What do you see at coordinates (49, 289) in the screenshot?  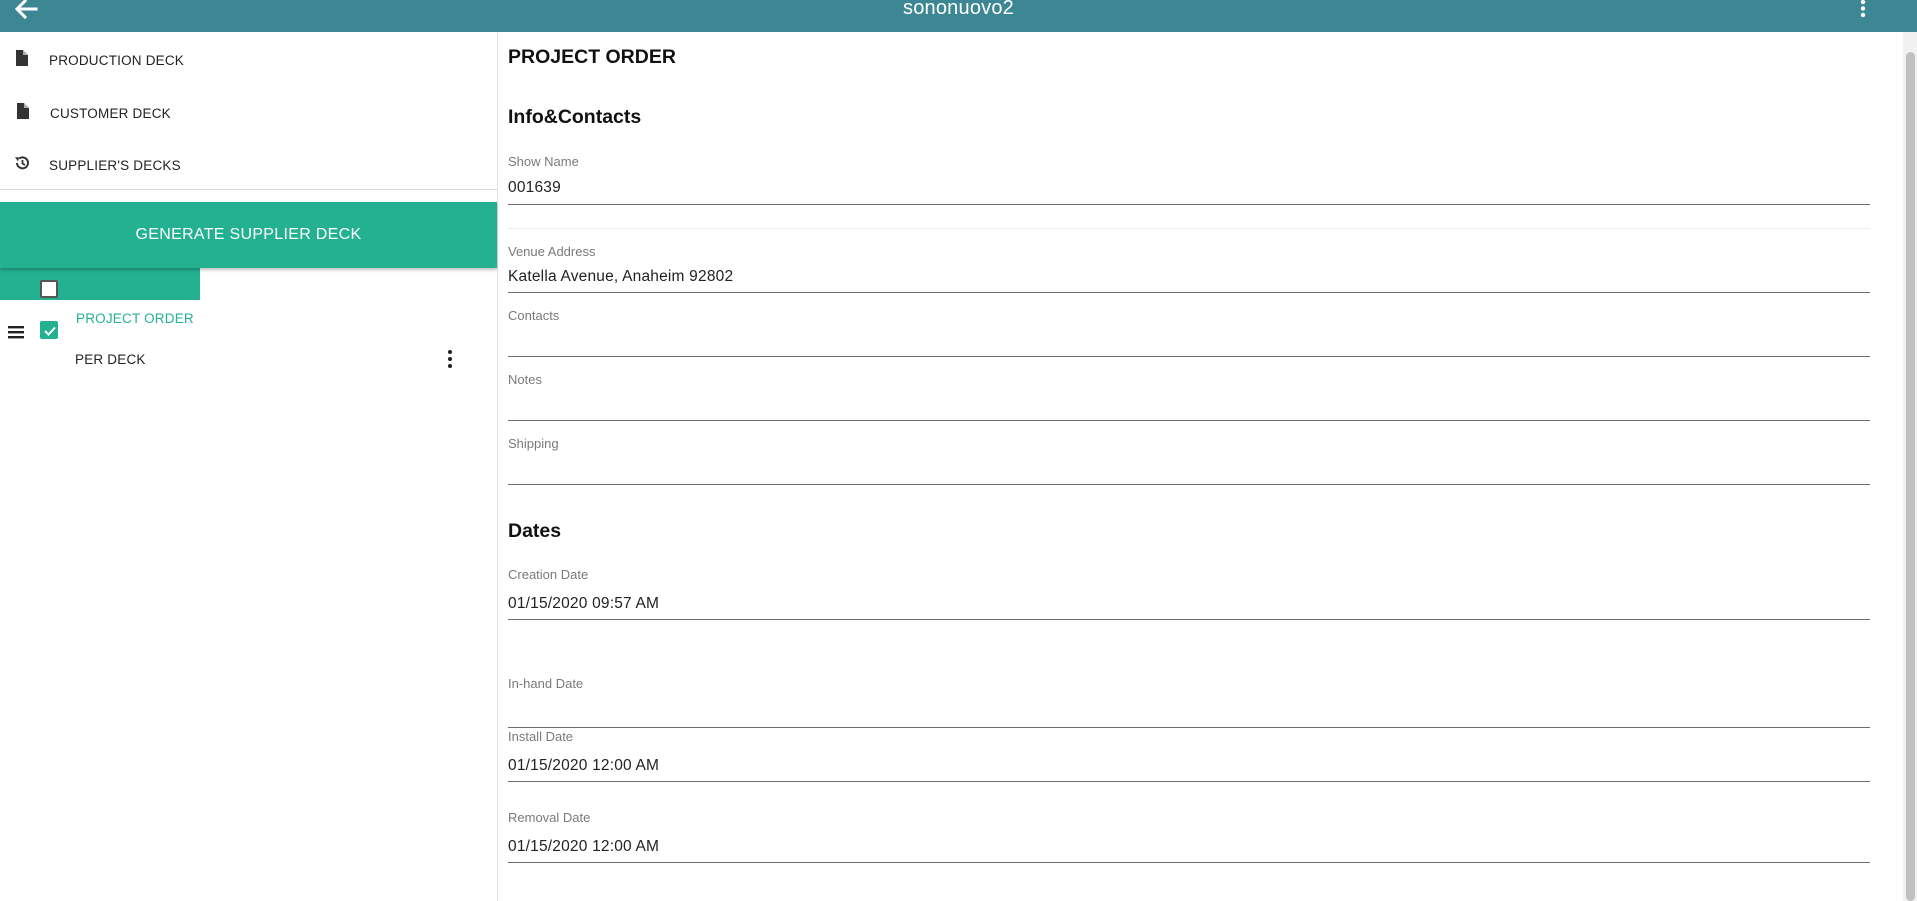 I see `checkbox-project-order` at bounding box center [49, 289].